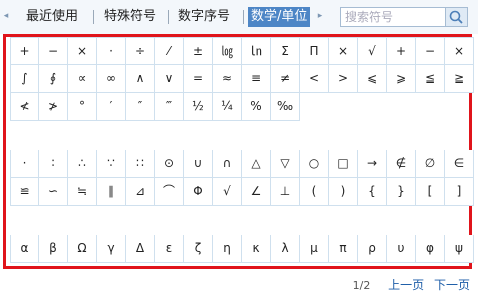 This screenshot has width=478, height=293. What do you see at coordinates (372, 192) in the screenshot?
I see `symbol-cell: {` at bounding box center [372, 192].